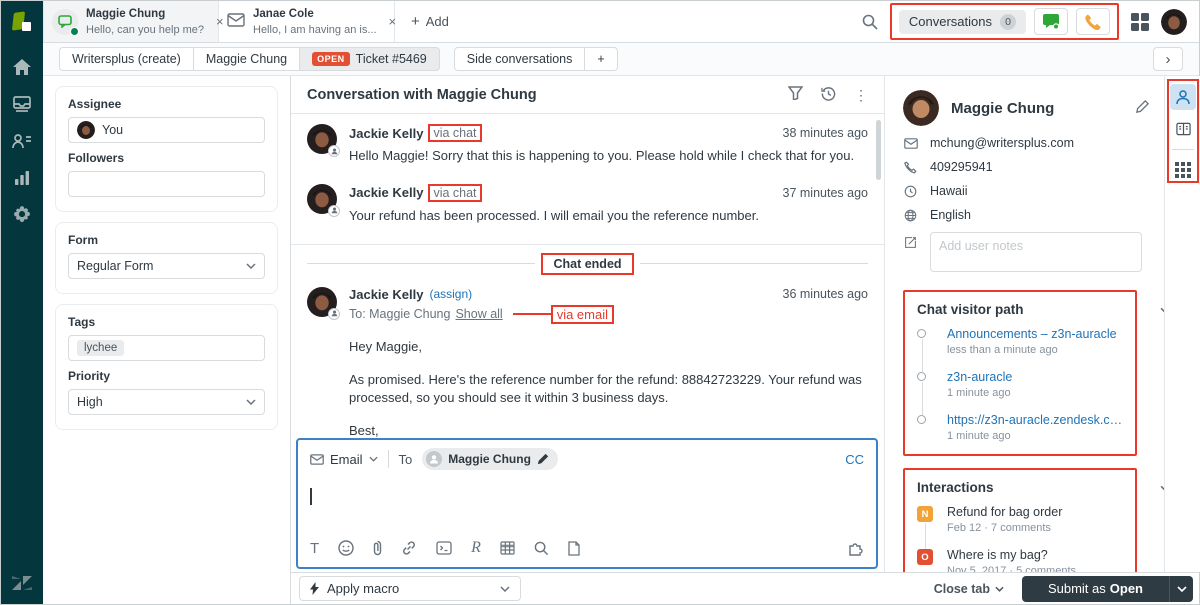 Image resolution: width=1200 pixels, height=605 pixels. I want to click on kebab-menu-icon: ⋮, so click(861, 95).